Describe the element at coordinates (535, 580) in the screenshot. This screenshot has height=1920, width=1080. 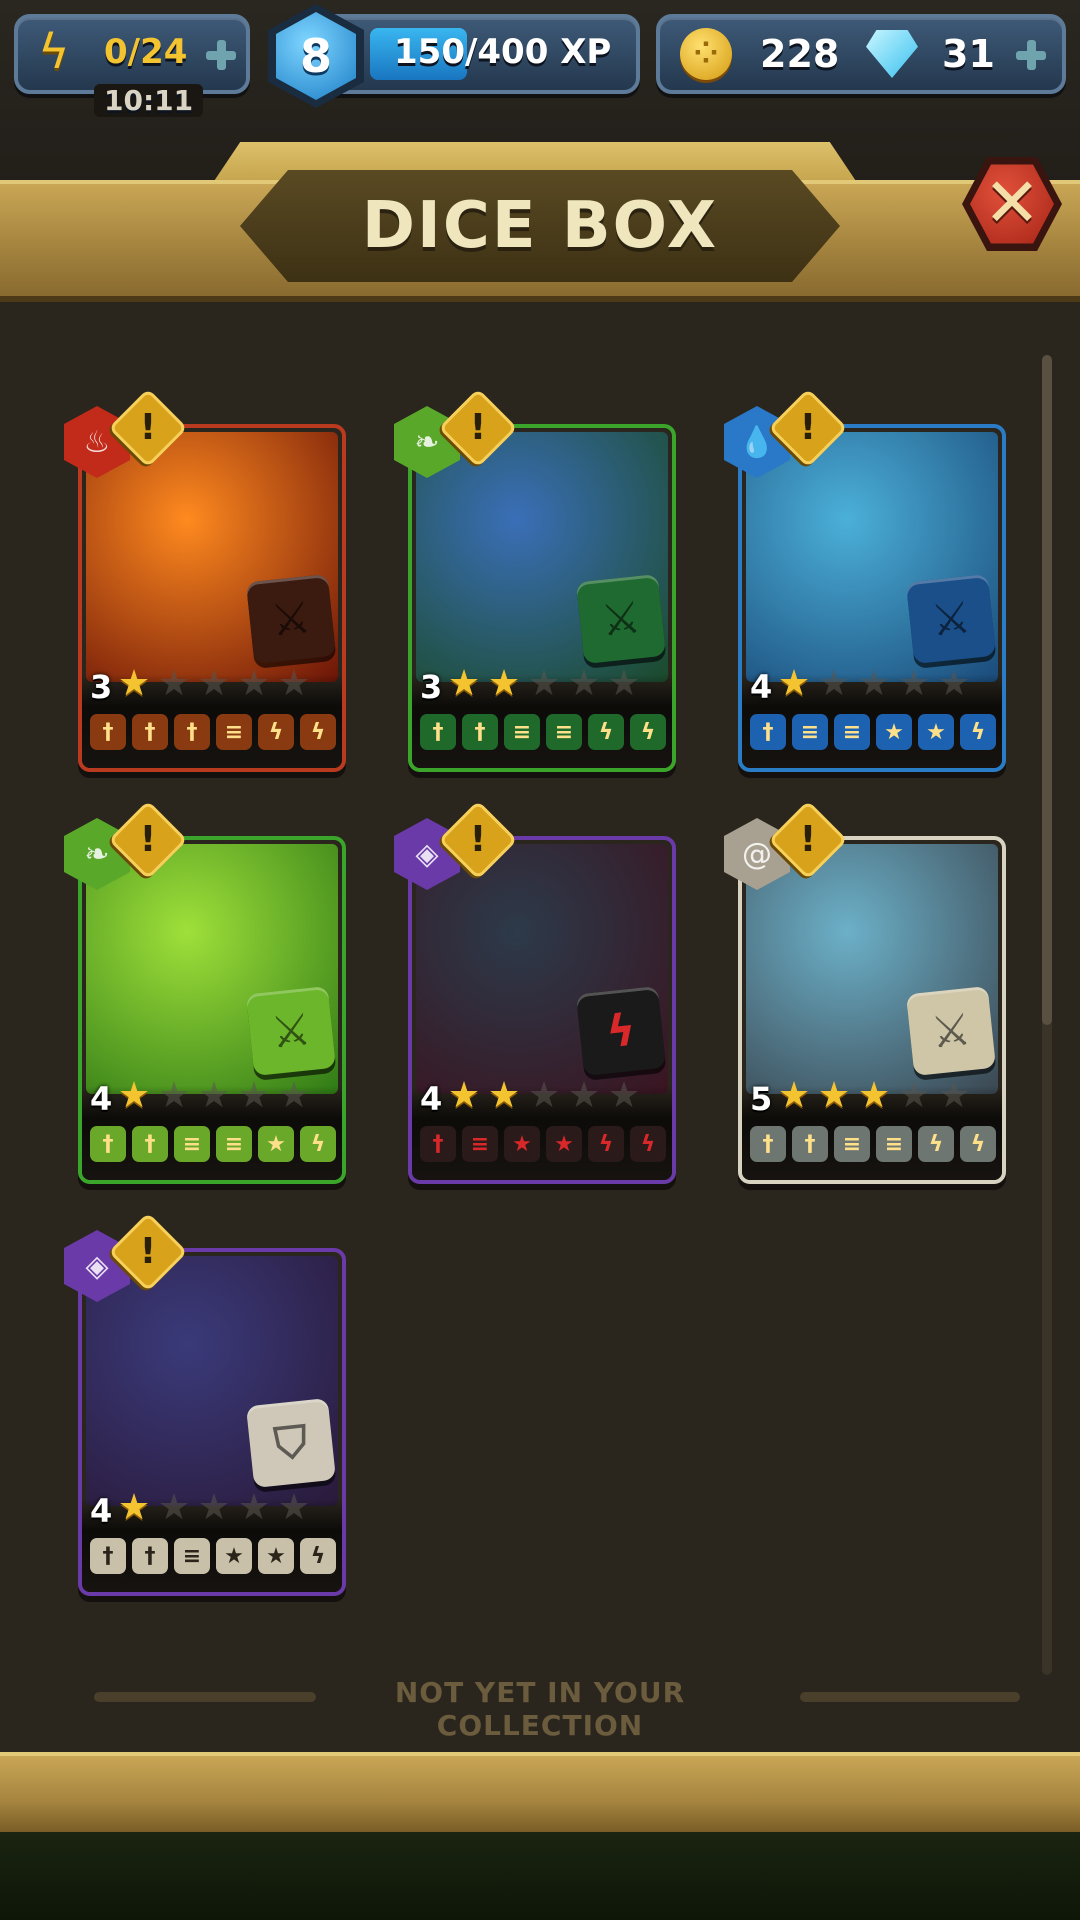
I see `dice-card: ⚔ 3 ★ ★ ★ ★ ★ † † ≡ ≡ ϟ ϟ ❧!` at that location.